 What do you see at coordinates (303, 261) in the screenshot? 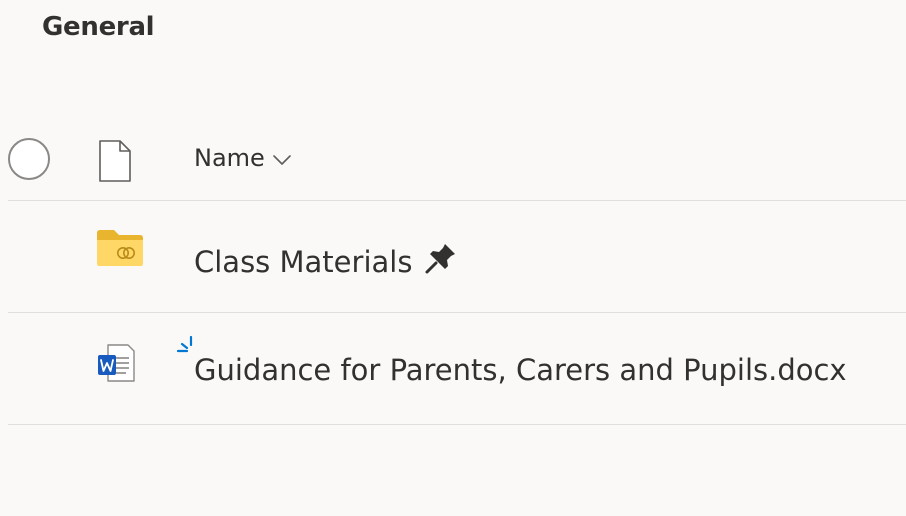
I see `item-name-text: Class Materials` at bounding box center [303, 261].